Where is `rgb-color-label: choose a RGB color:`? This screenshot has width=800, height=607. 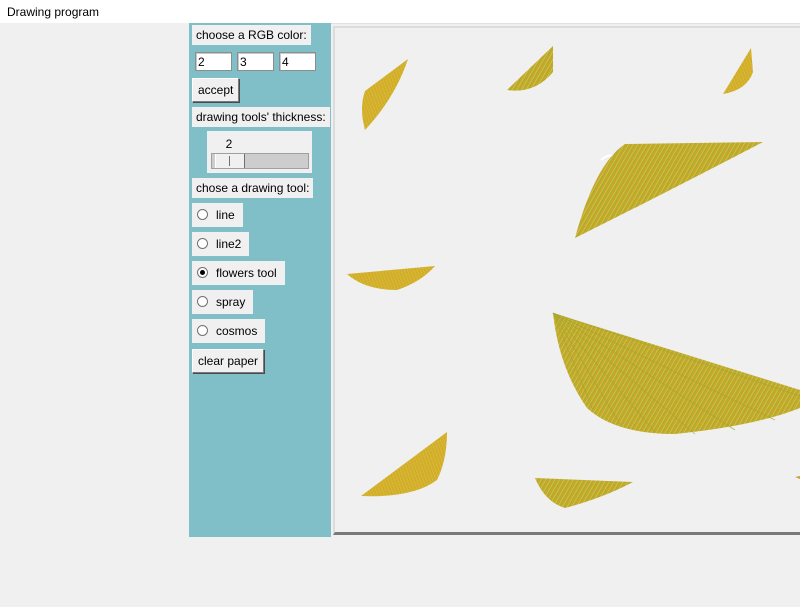
rgb-color-label: choose a RGB color: is located at coordinates (251, 35).